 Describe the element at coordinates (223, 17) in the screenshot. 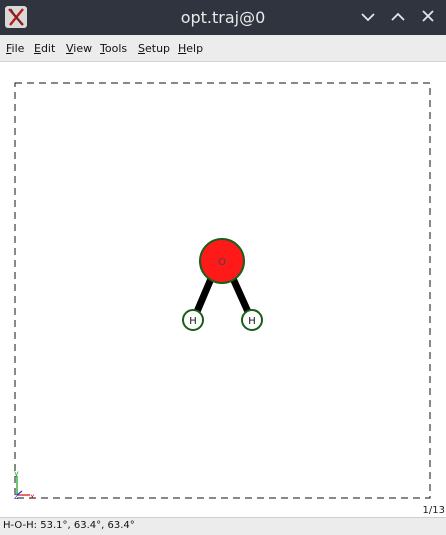

I see `title-bar: opt.traj@0` at that location.